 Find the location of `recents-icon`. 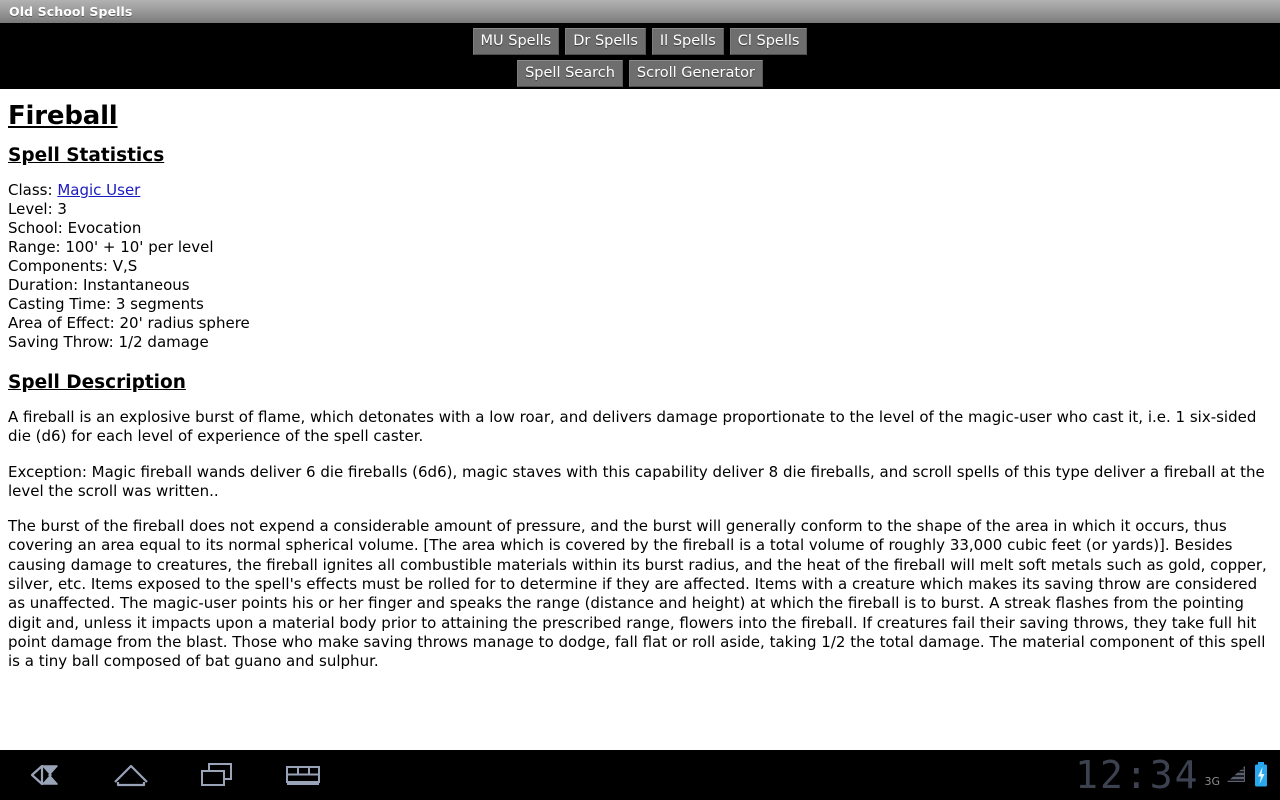

recents-icon is located at coordinates (217, 775).